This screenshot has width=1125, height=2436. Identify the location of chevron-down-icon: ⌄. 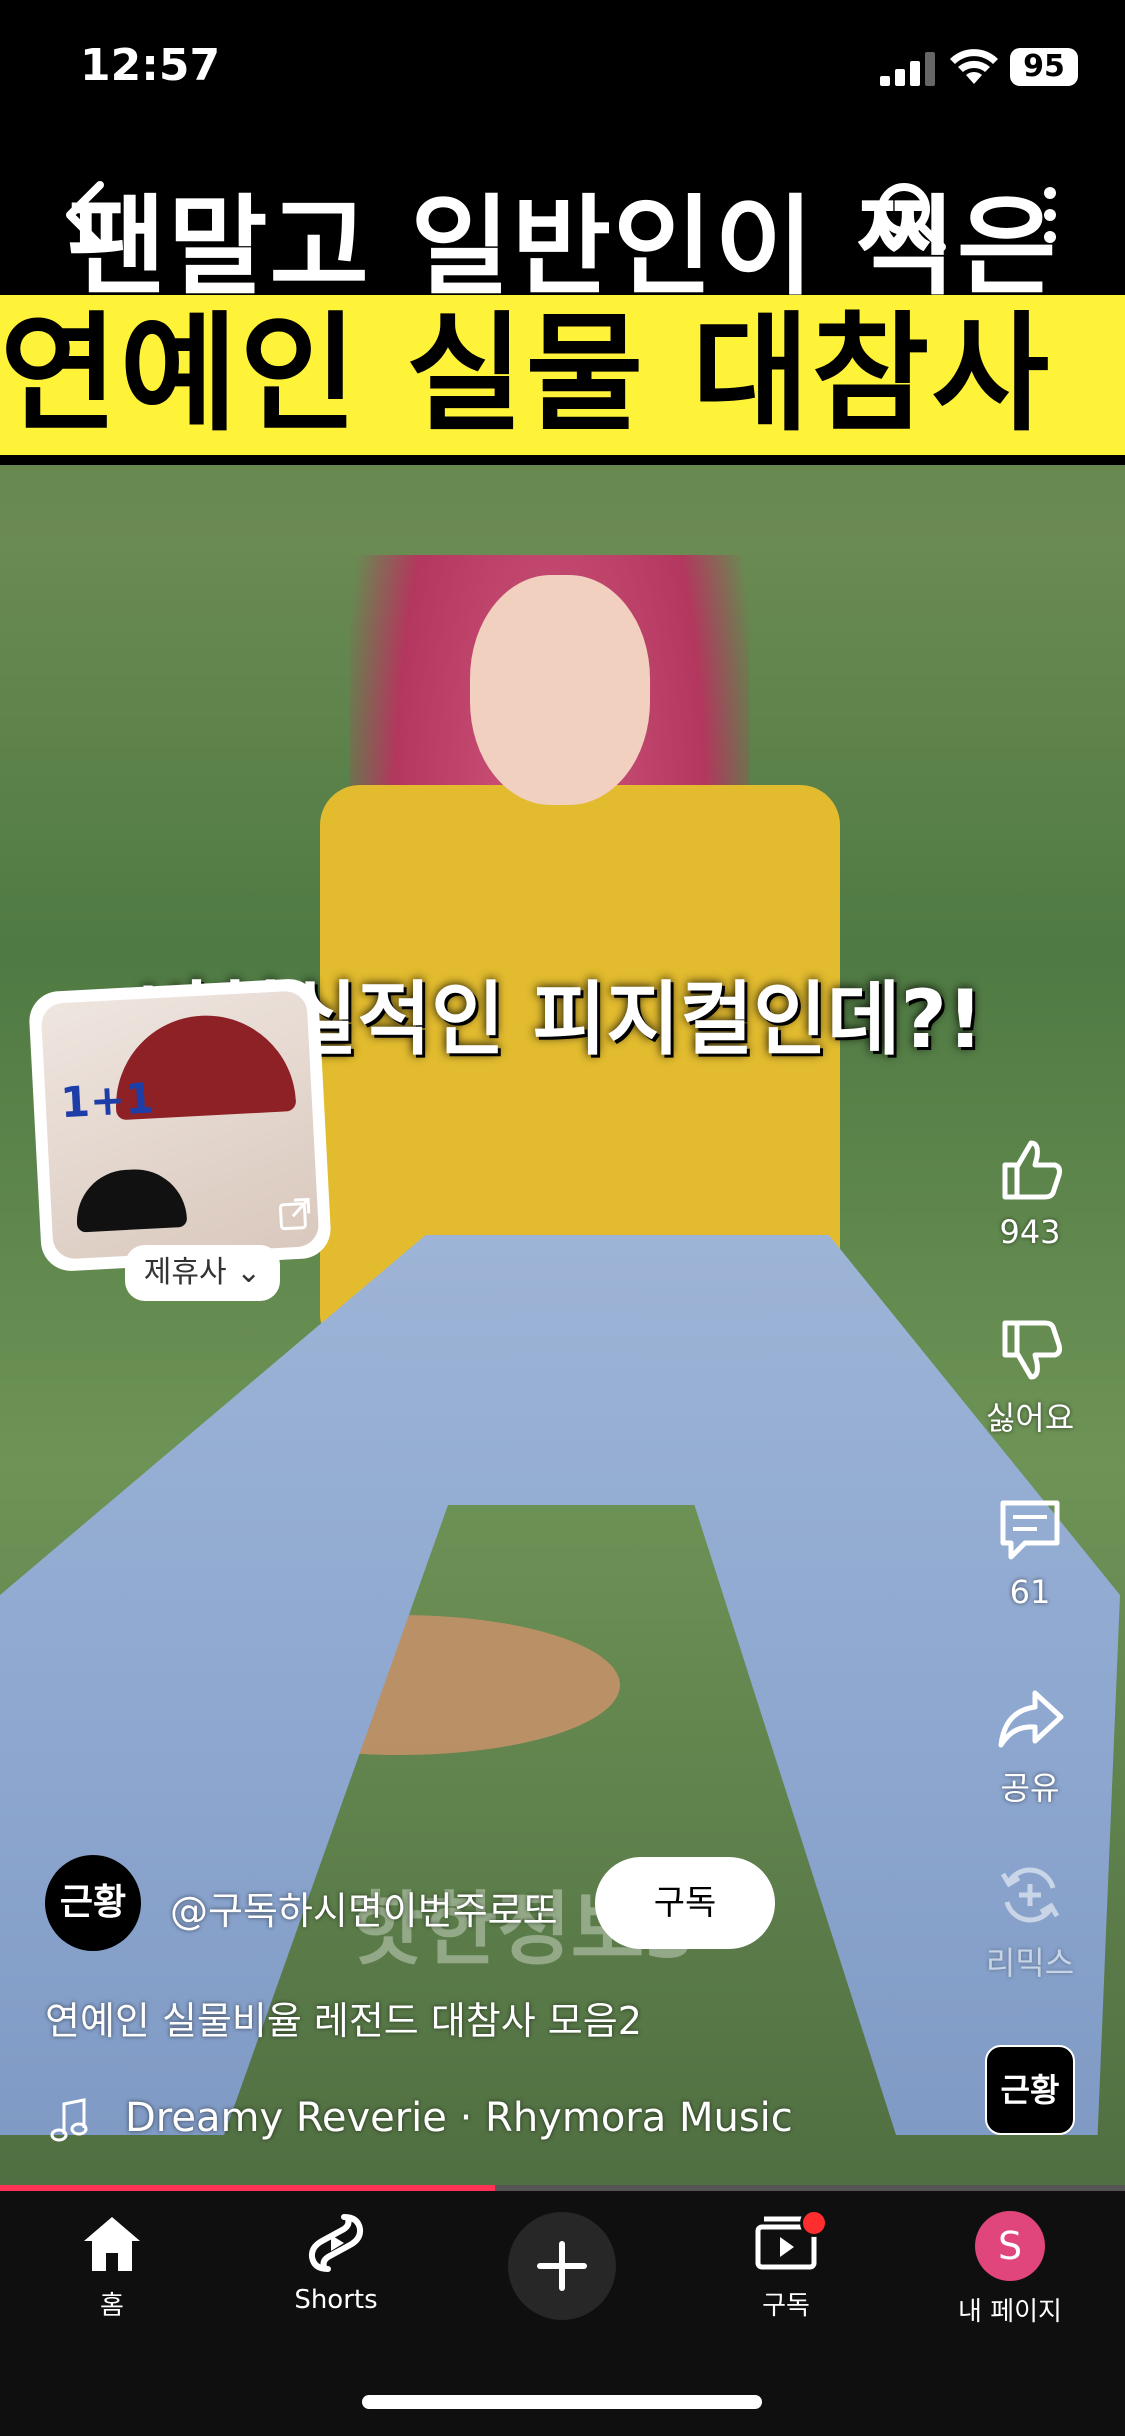
(249, 1272).